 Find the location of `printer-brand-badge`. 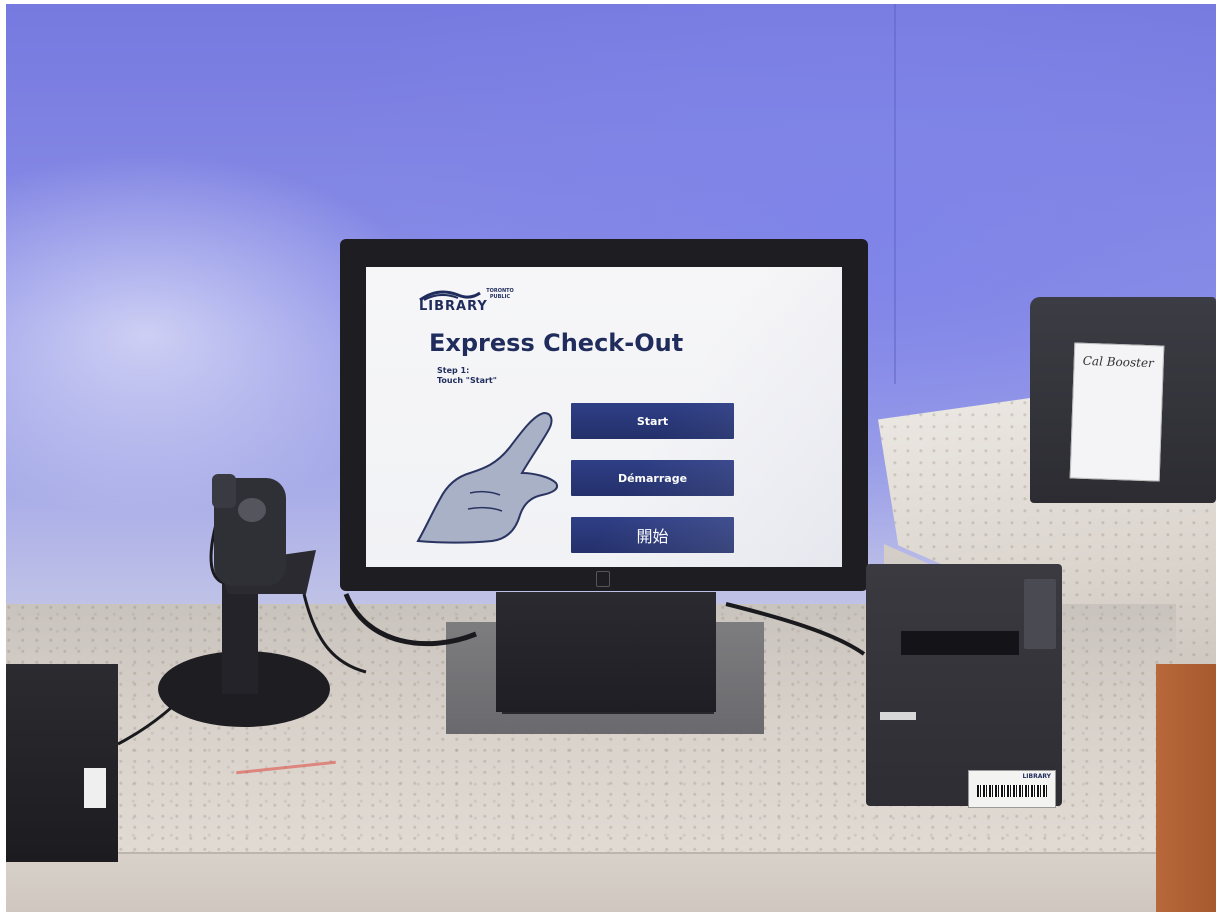

printer-brand-badge is located at coordinates (898, 716).